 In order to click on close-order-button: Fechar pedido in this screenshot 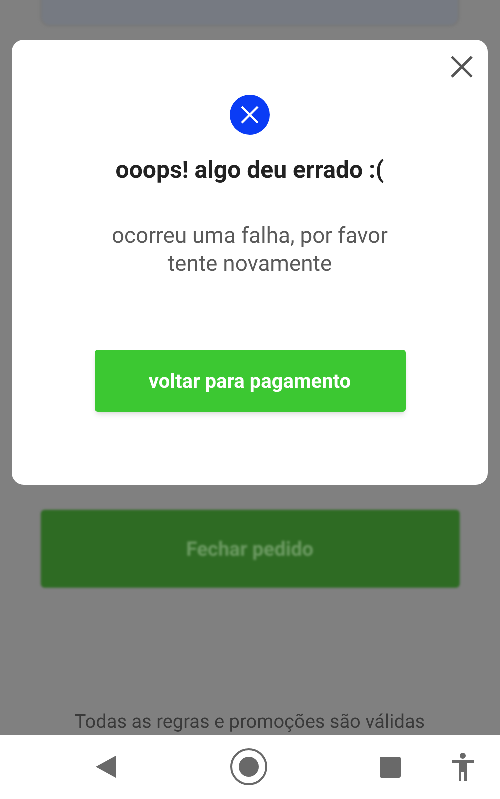, I will do `click(250, 549)`.